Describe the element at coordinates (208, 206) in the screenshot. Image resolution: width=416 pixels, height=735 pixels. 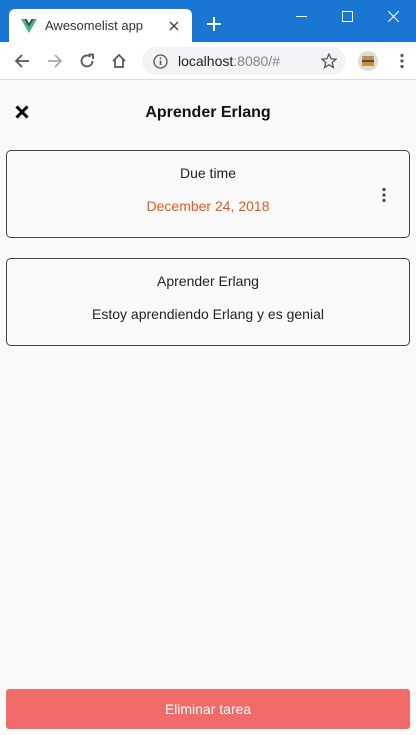
I see `due-date-value: December 24, 2018` at that location.